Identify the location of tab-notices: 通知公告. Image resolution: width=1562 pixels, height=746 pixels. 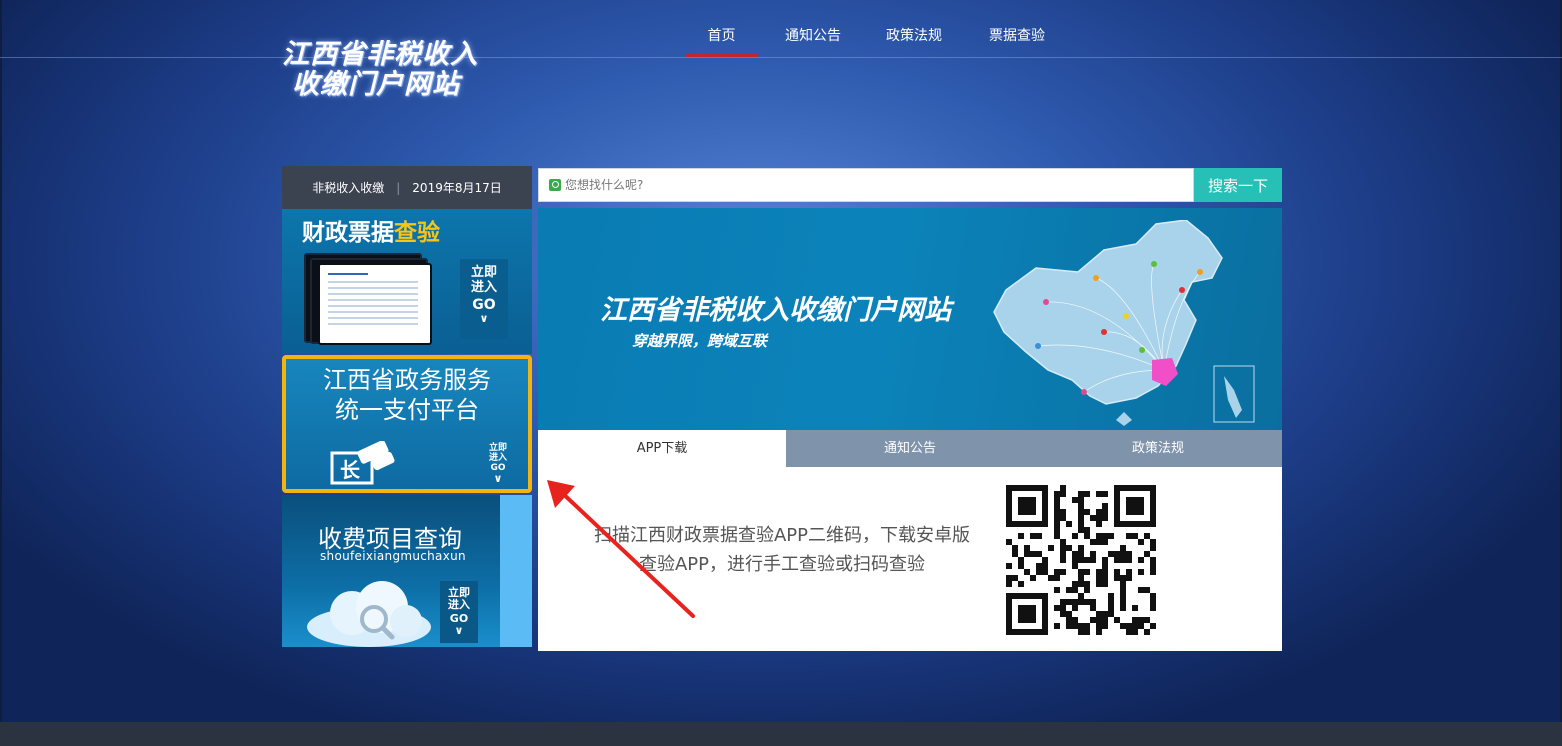
(910, 448).